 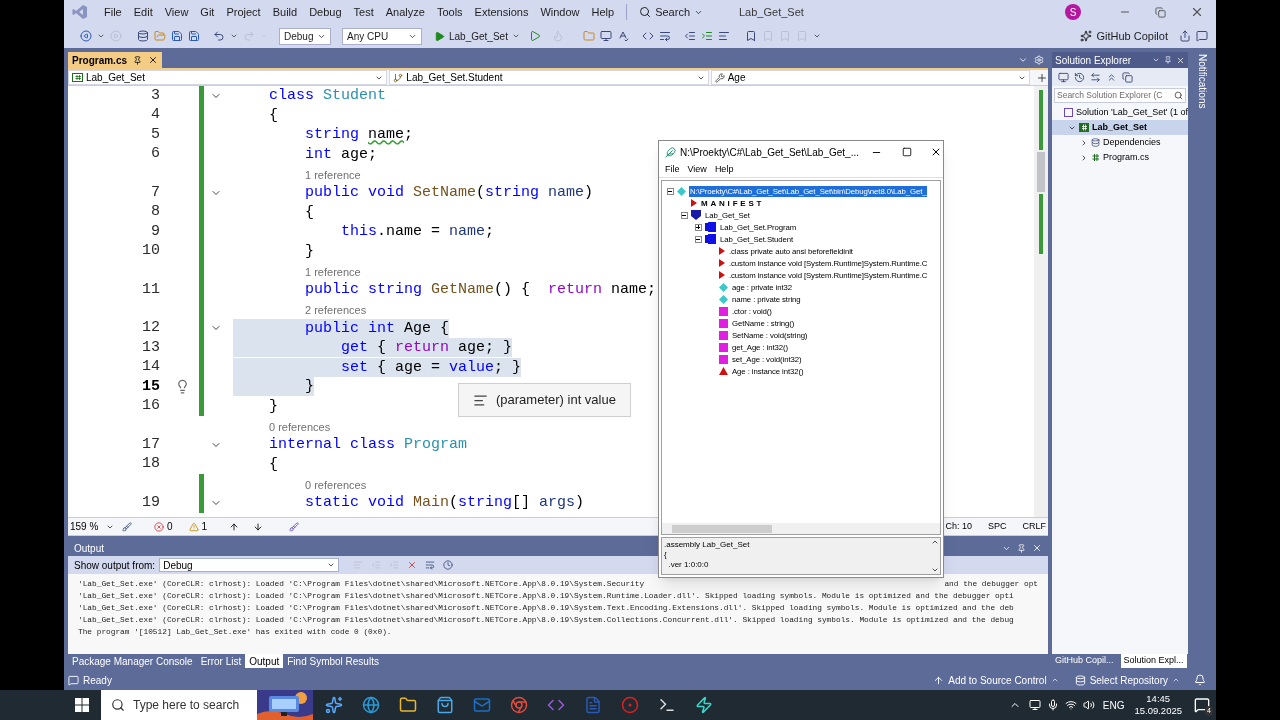 I want to click on scroll-down-icon, so click(x=935, y=570).